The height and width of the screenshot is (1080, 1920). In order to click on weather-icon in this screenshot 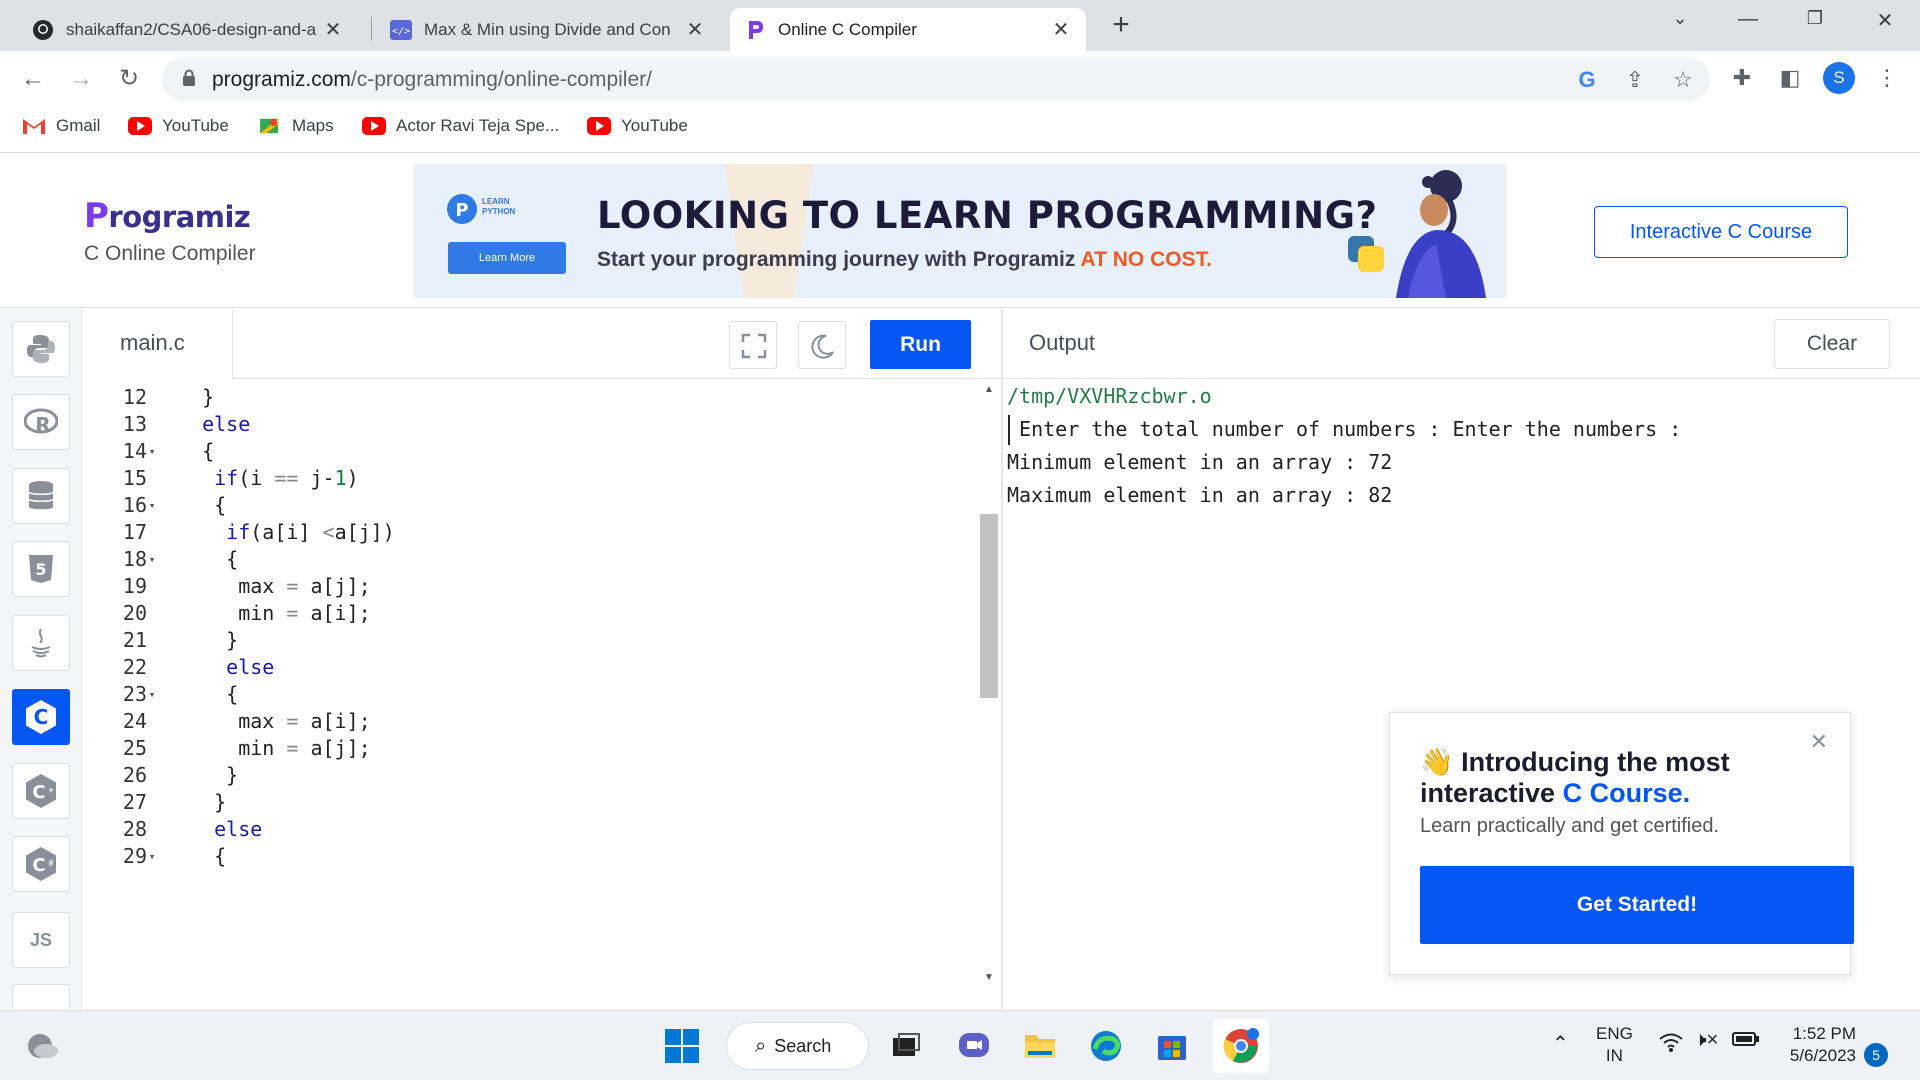, I will do `click(42, 1046)`.